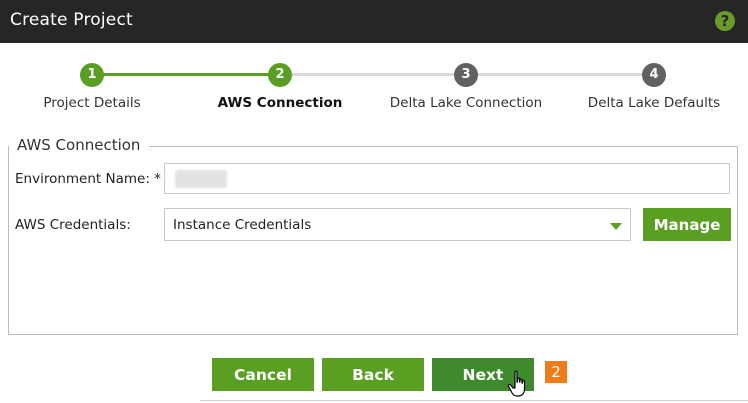  Describe the element at coordinates (88, 179) in the screenshot. I see `environment-name-label: Environment Name: *` at that location.